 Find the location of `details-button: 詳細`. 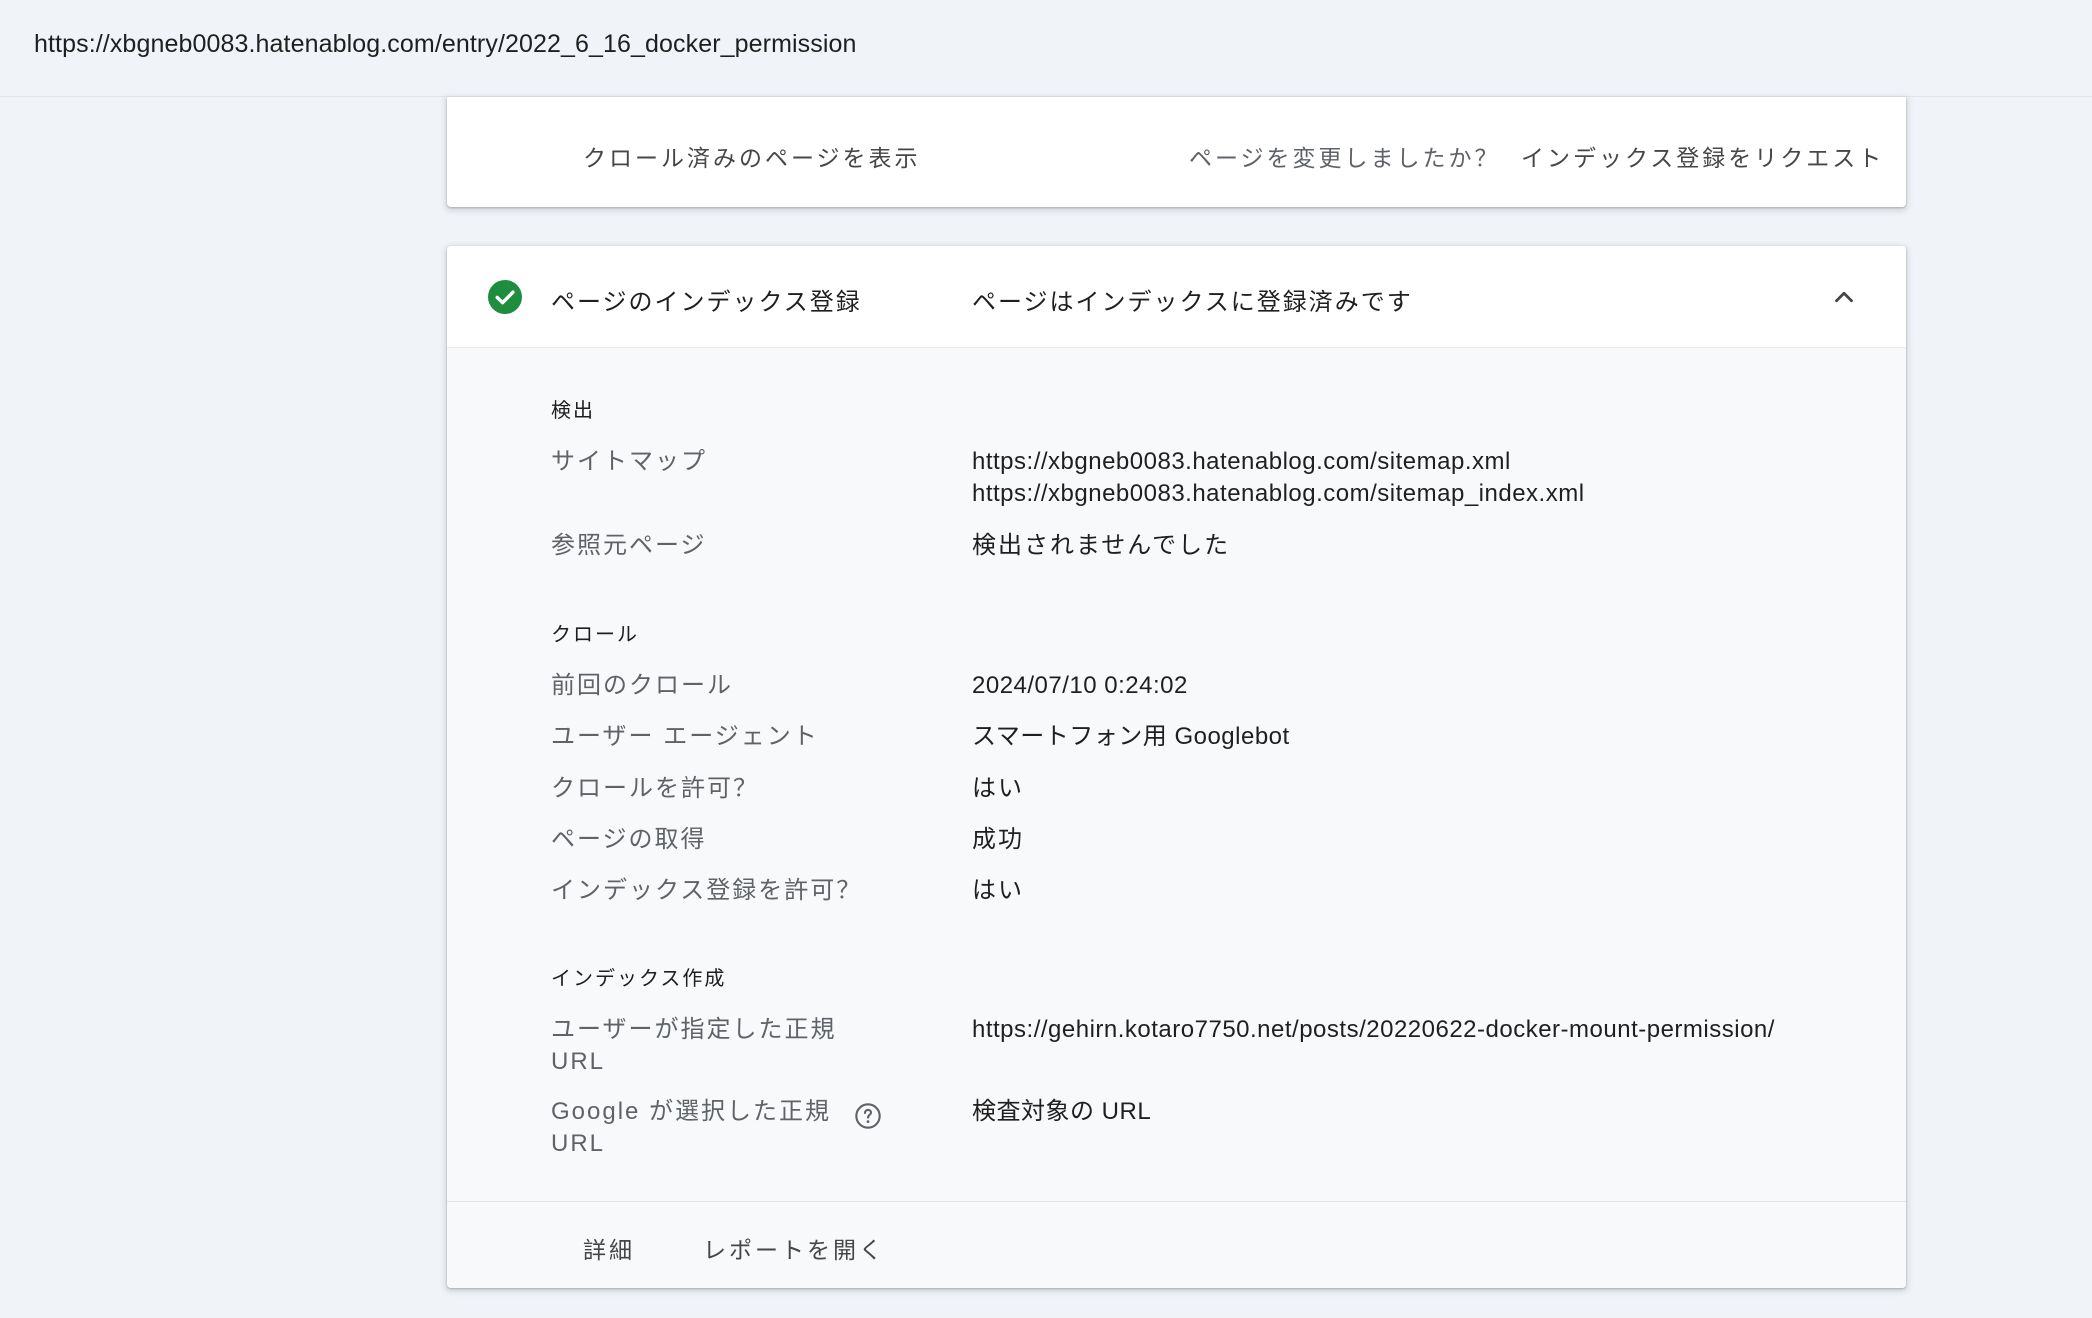

details-button: 詳細 is located at coordinates (609, 1248).